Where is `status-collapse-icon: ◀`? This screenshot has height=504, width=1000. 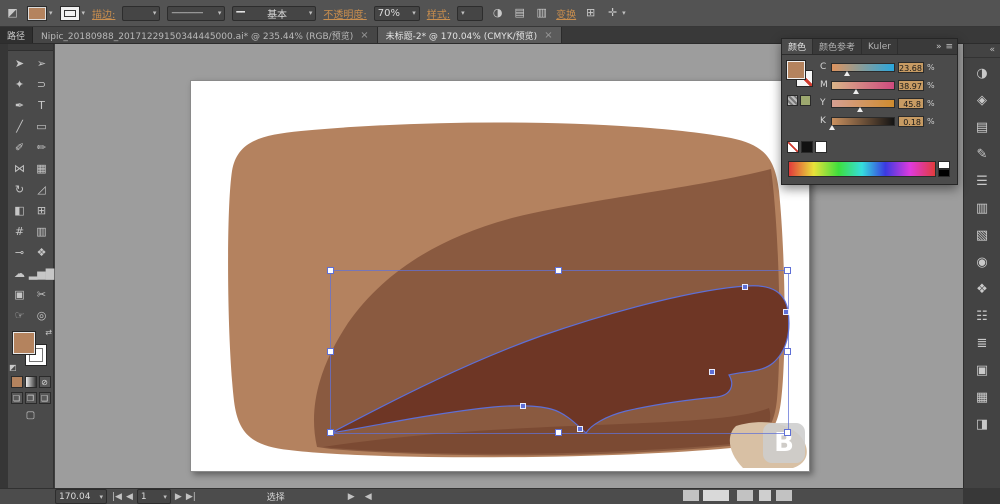
status-collapse-icon: ◀ is located at coordinates (368, 497).